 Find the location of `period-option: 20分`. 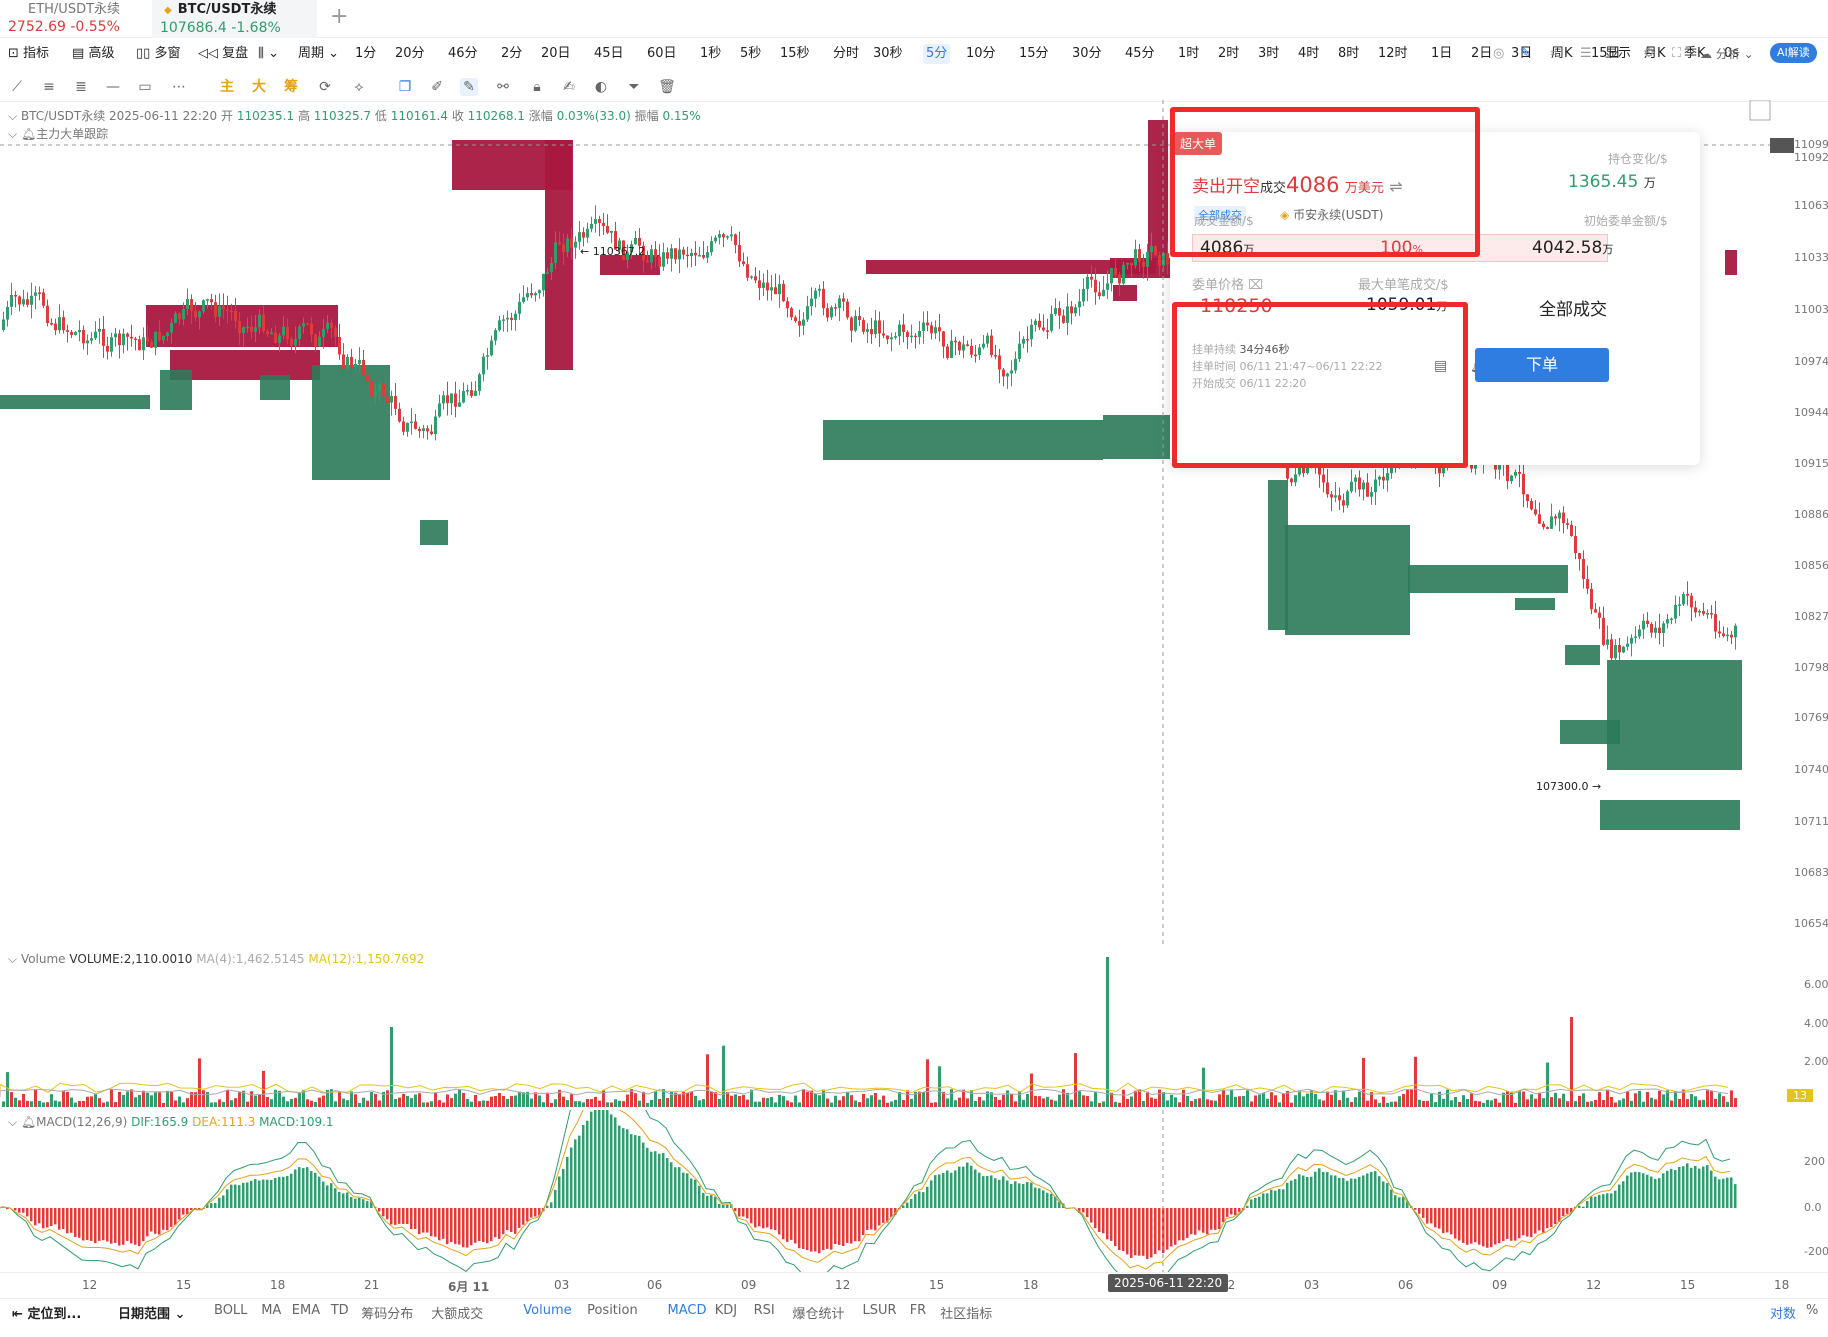

period-option: 20分 is located at coordinates (410, 54).